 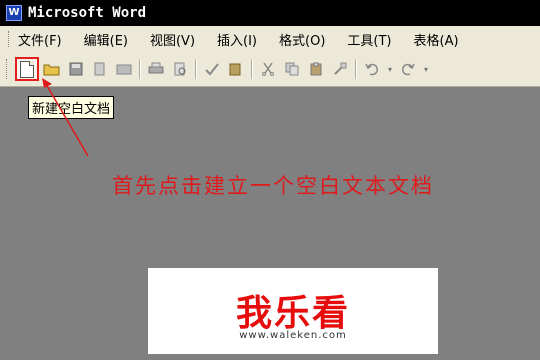 I want to click on paintbrush-icon, so click(x=340, y=68).